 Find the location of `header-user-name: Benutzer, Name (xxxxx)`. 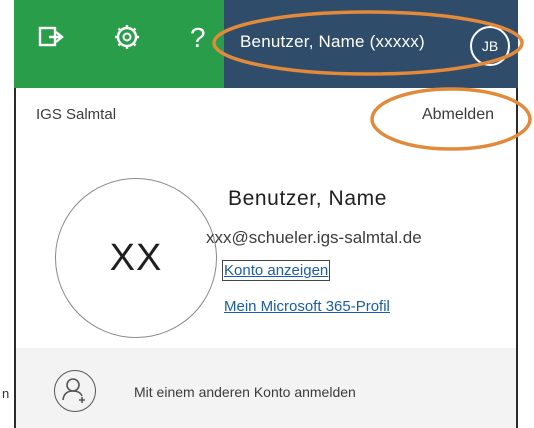

header-user-name: Benutzer, Name (xxxxx) is located at coordinates (332, 42).